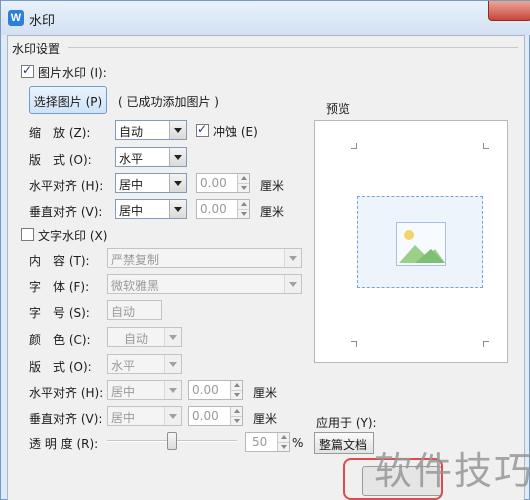  I want to click on text-h-unit: 厘米, so click(265, 393).